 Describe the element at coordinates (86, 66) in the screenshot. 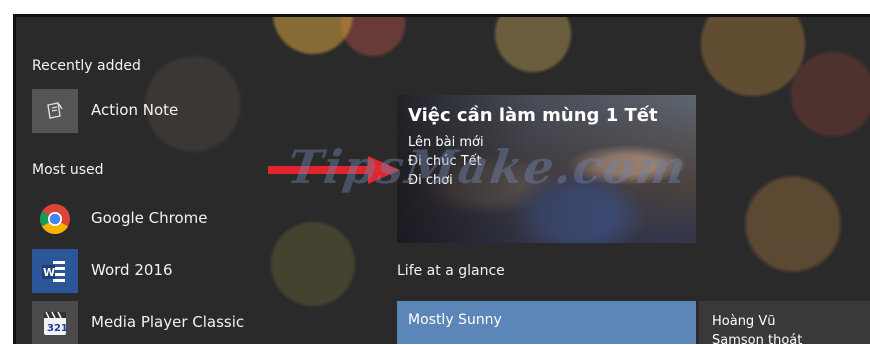

I see `recently-added-header: Recently added` at that location.